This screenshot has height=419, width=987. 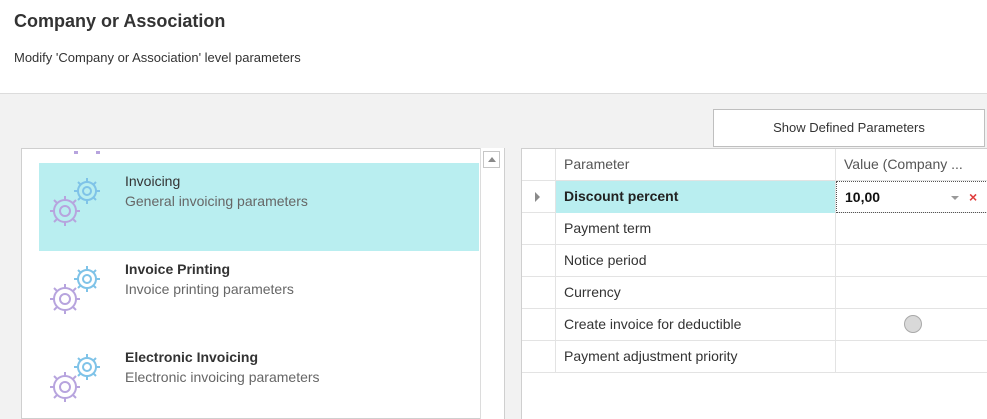 I want to click on table-row: Create invoice for deductible, so click(x=754, y=325).